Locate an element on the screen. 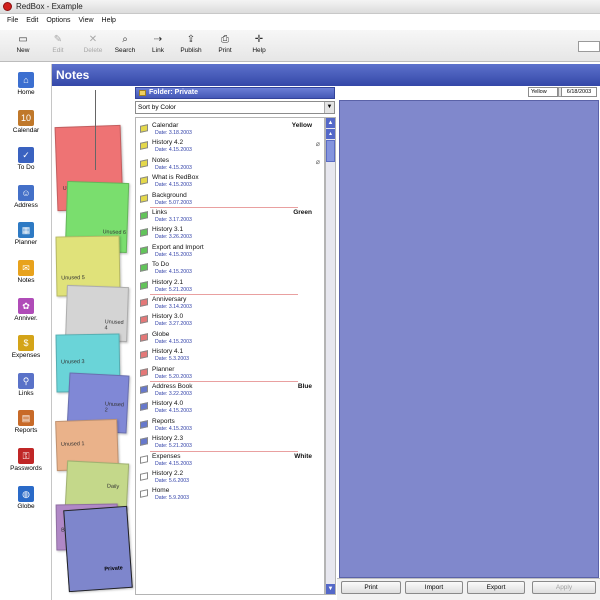 The image size is (600, 600). scroll-up-icon: ▲ is located at coordinates (330, 123).